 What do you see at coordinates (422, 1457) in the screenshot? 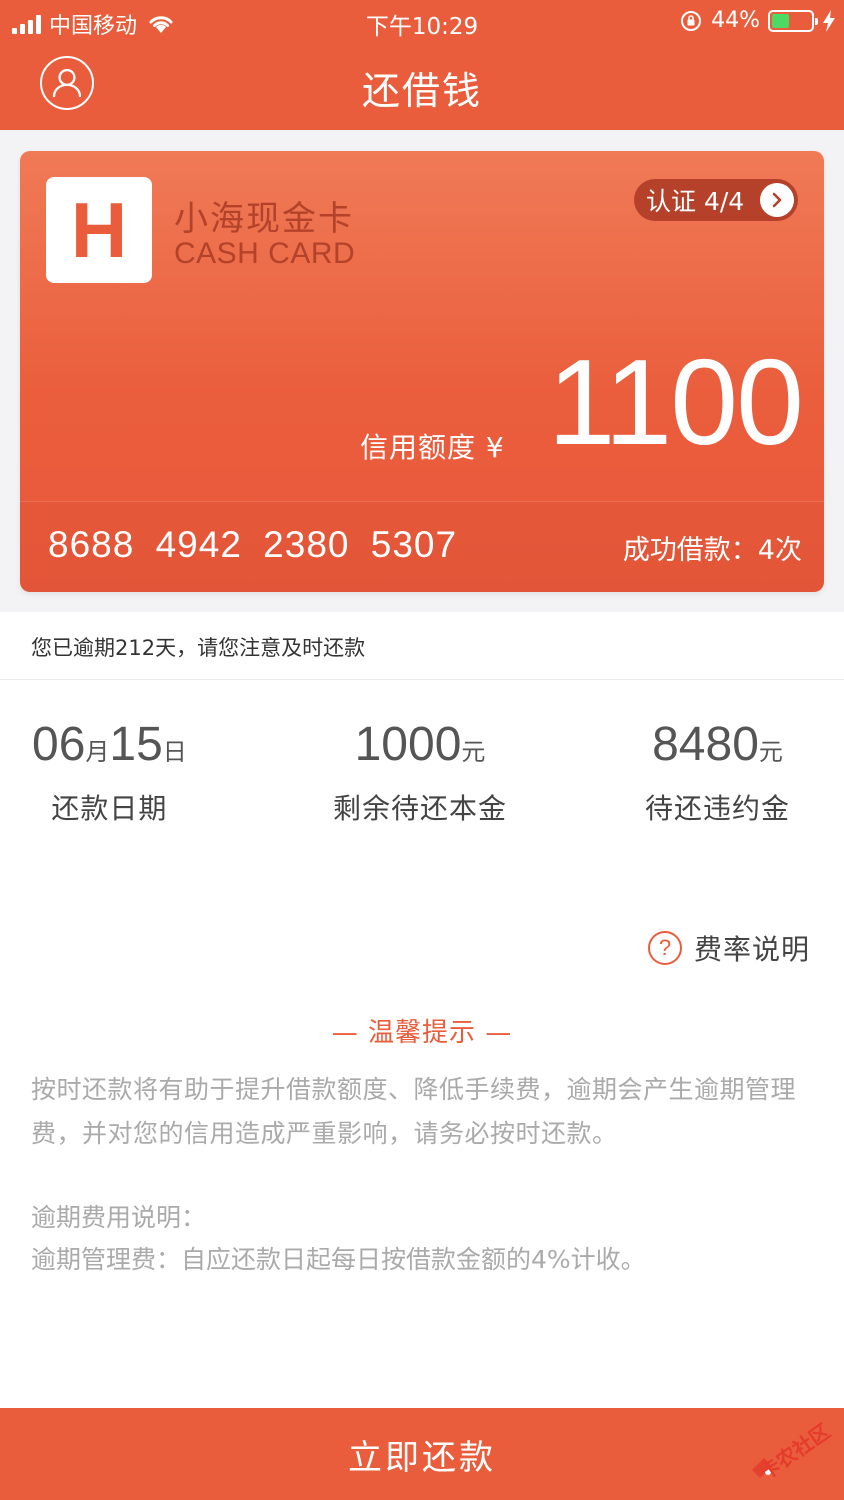
I see `repay-now-label: 立即还款` at bounding box center [422, 1457].